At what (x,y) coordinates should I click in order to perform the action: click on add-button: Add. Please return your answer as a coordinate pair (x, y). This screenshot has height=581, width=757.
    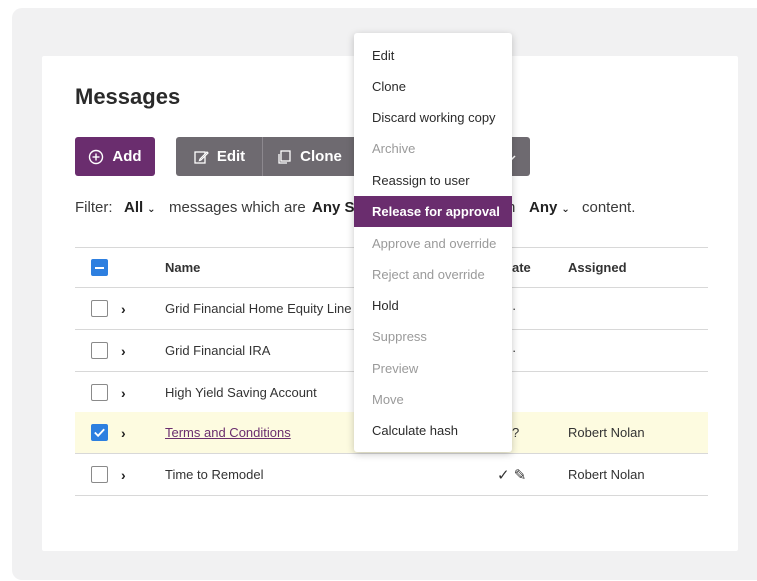
    Looking at the image, I should click on (115, 156).